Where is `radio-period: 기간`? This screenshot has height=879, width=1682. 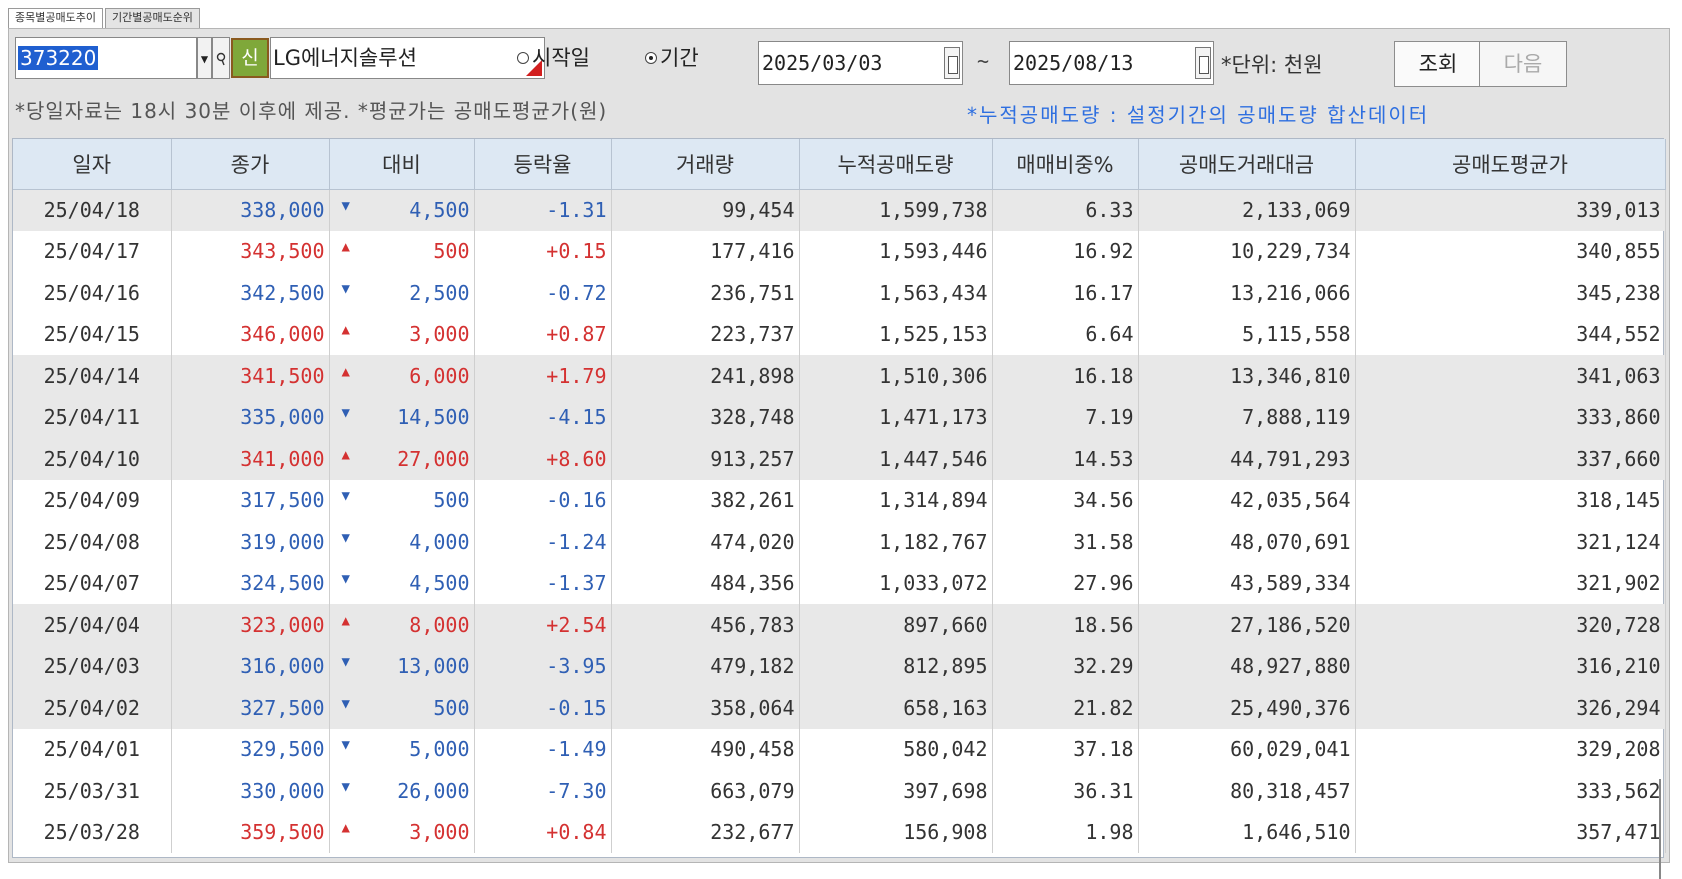 radio-period: 기간 is located at coordinates (672, 58).